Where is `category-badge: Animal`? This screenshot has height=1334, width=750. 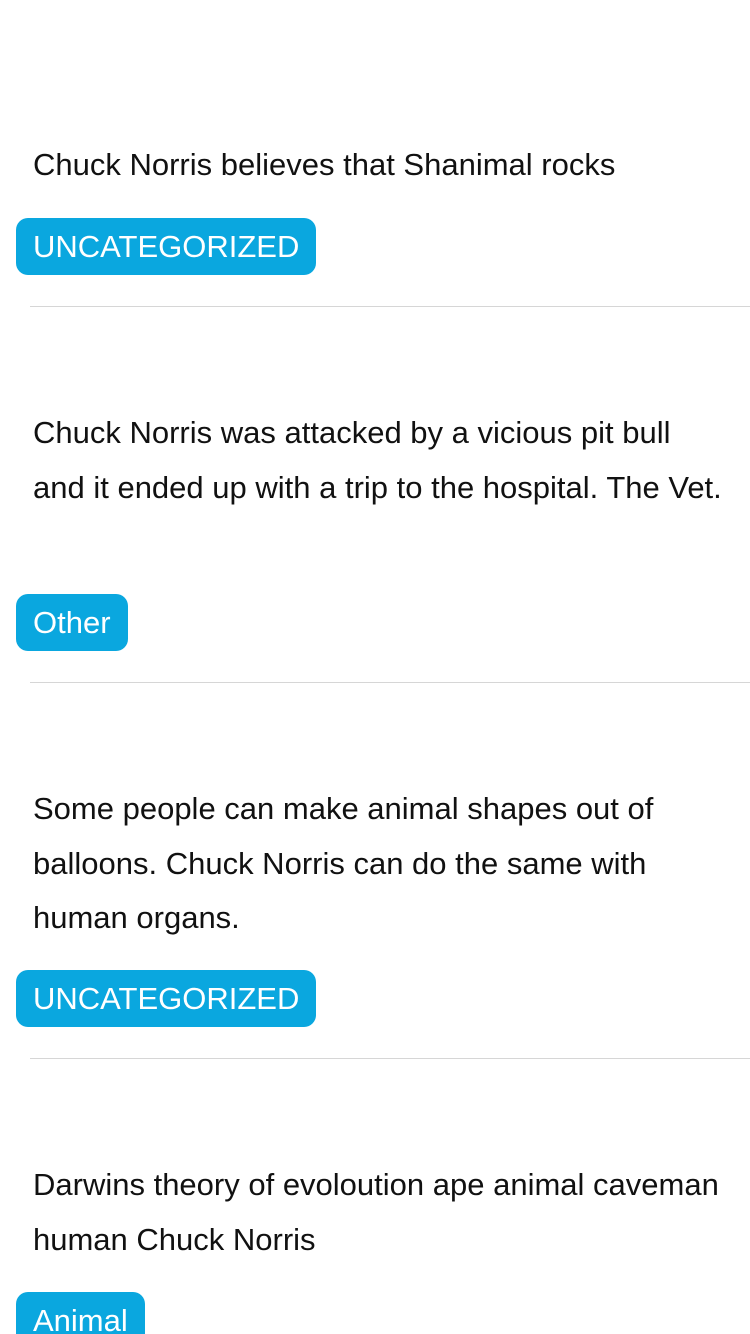
category-badge: Animal is located at coordinates (80, 1313).